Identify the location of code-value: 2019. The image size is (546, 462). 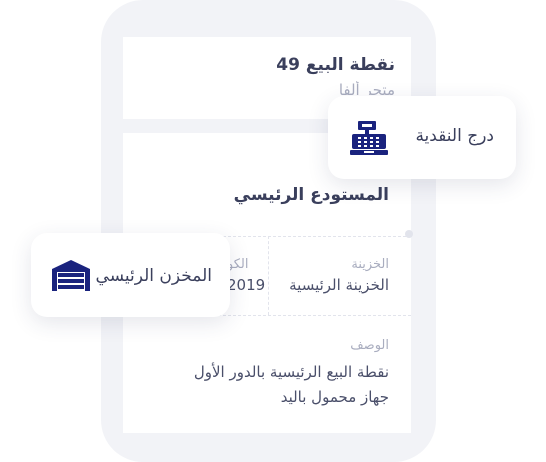
(246, 285).